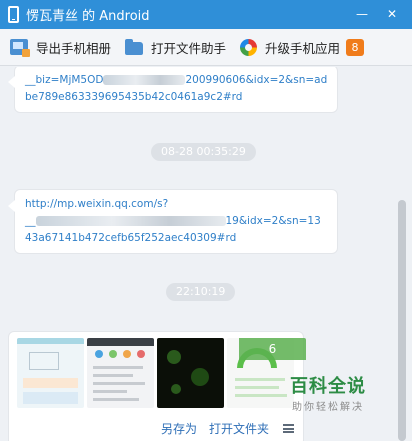  Describe the element at coordinates (201, 292) in the screenshot. I see `timestamp-2: 22:10:19` at that location.